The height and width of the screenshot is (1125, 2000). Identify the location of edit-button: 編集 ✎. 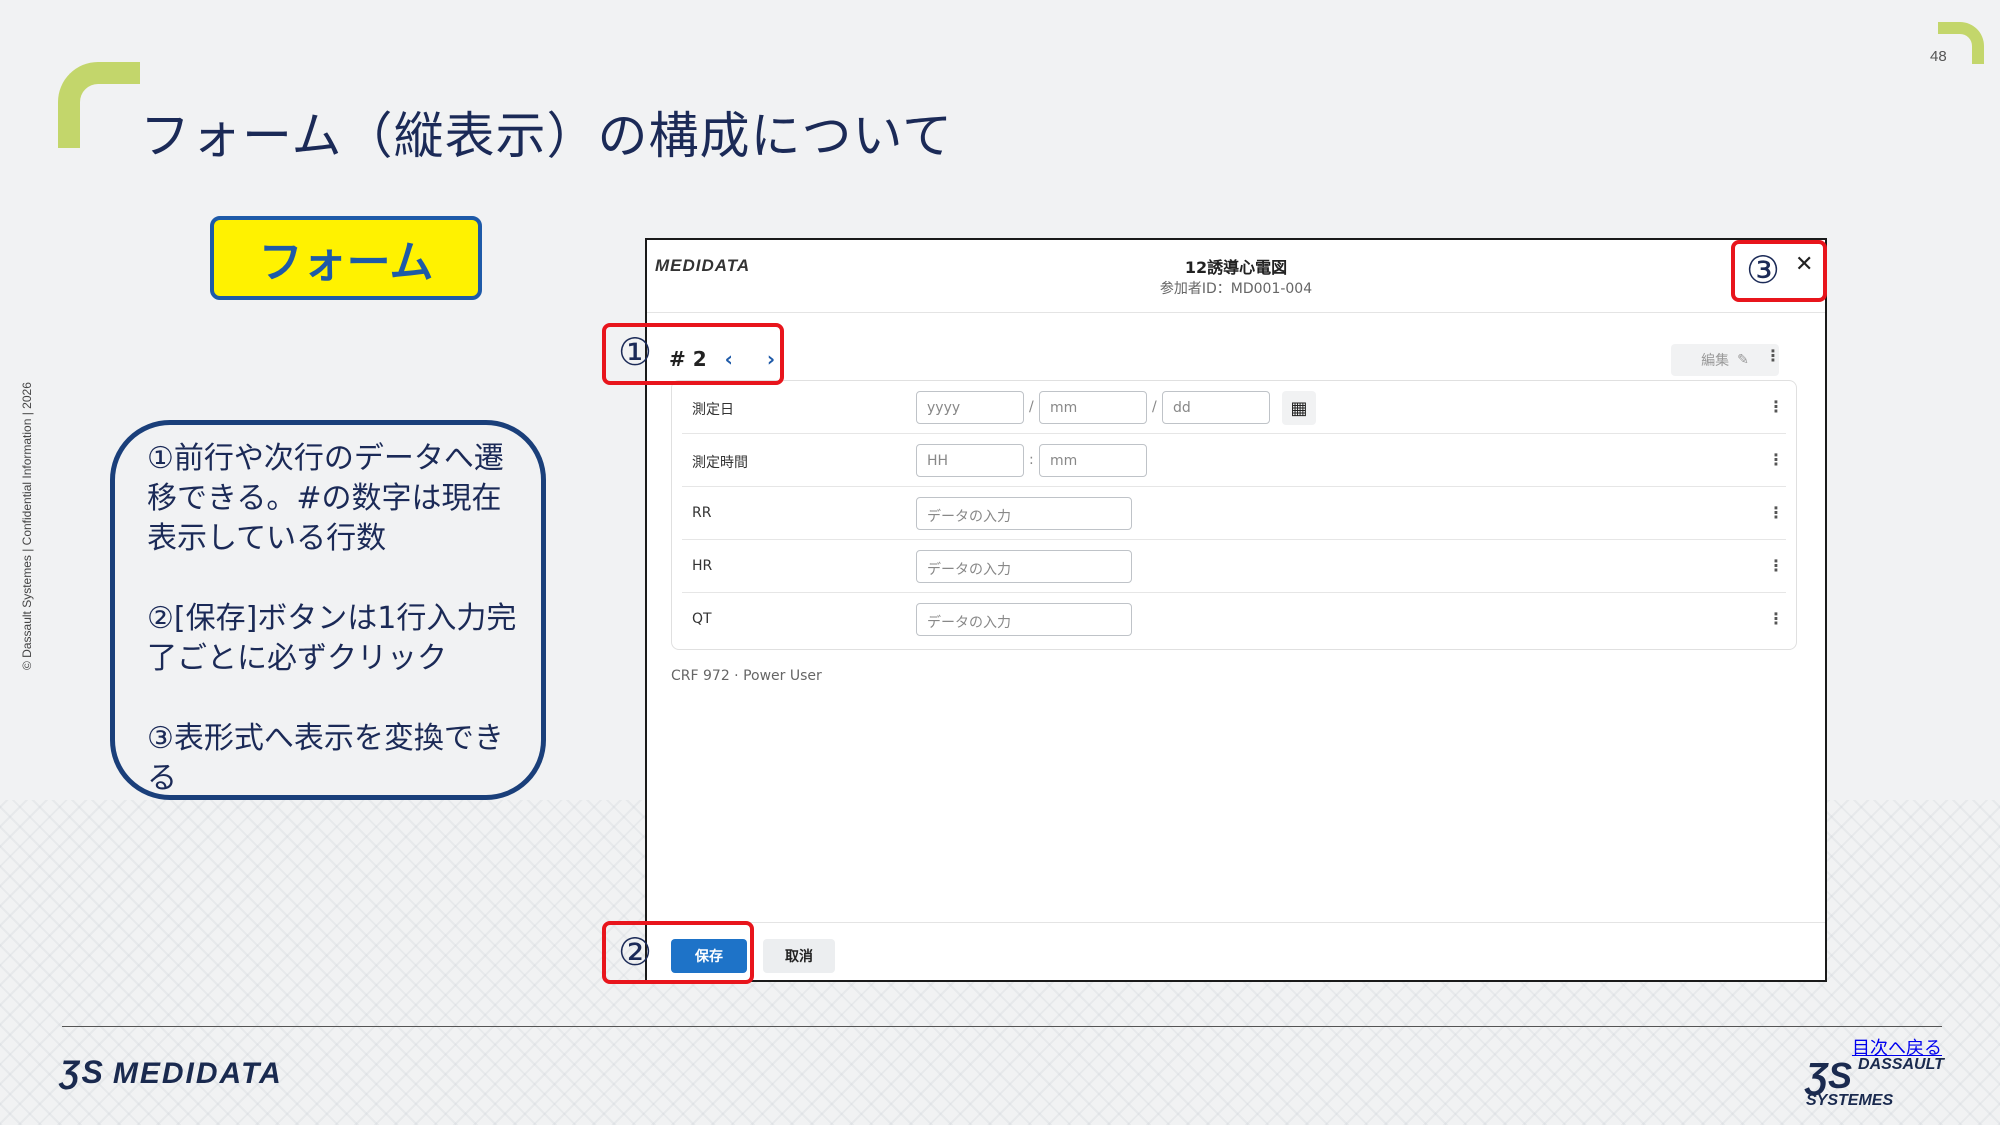
(1725, 360).